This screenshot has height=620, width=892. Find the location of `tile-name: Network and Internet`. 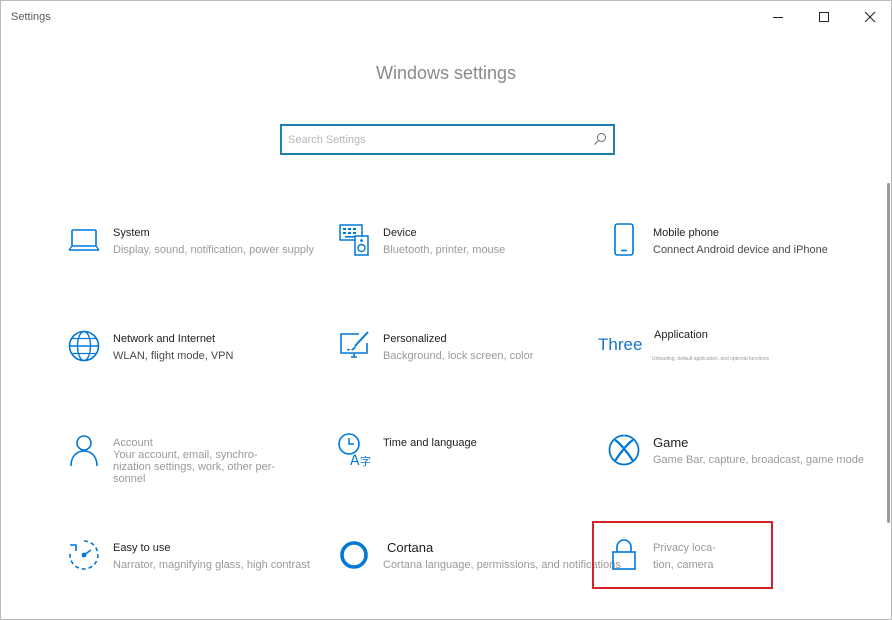

tile-name: Network and Internet is located at coordinates (164, 339).